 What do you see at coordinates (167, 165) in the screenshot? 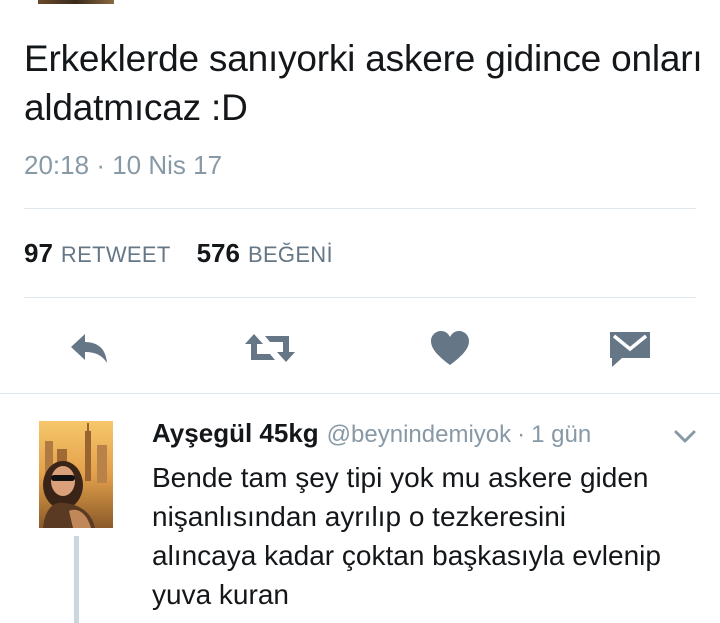
I see `tweet-date: 10 Nis 17` at bounding box center [167, 165].